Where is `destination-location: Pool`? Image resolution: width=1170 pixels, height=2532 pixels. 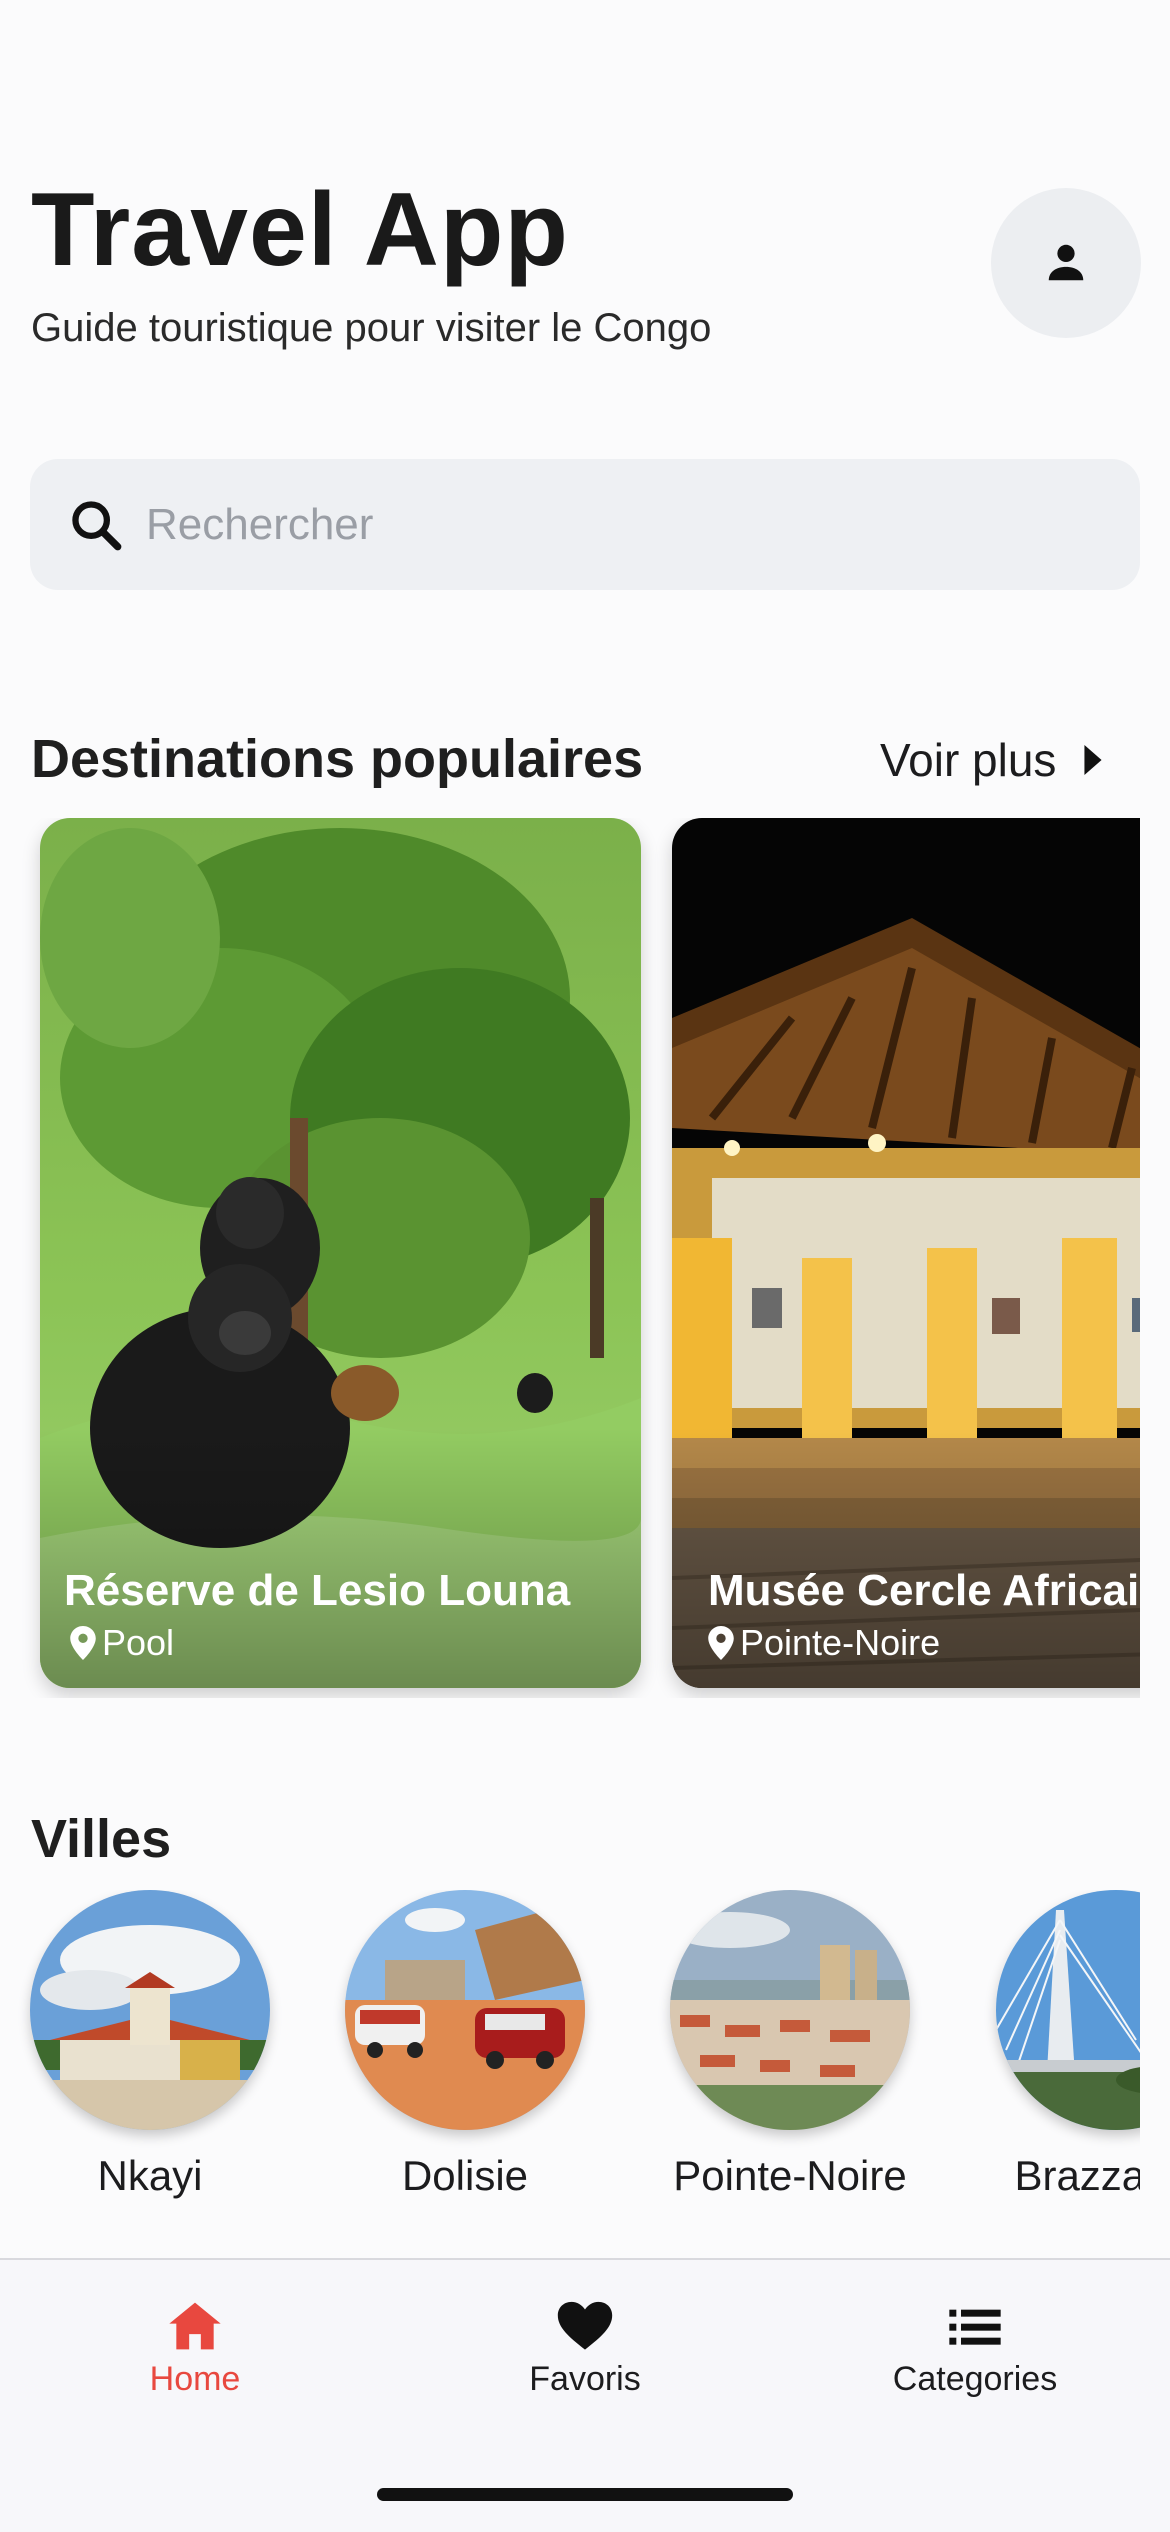
destination-location: Pool is located at coordinates (122, 1643).